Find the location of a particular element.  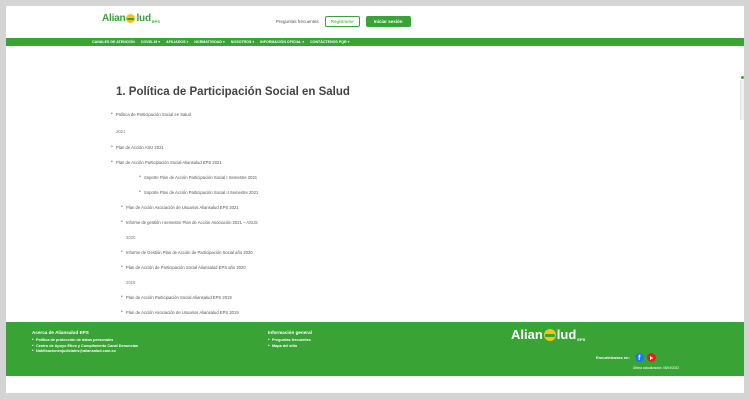

nav-contactenos-pqr: CONTÁCTENOS PQR ▾ is located at coordinates (329, 42).